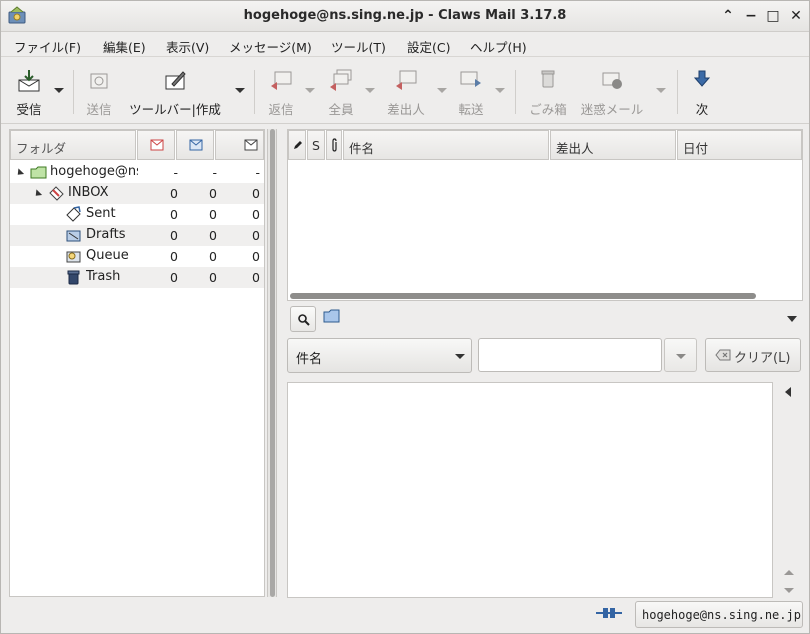 The image size is (810, 634). Describe the element at coordinates (316, 145) in the screenshot. I see `status-column-header: S` at that location.